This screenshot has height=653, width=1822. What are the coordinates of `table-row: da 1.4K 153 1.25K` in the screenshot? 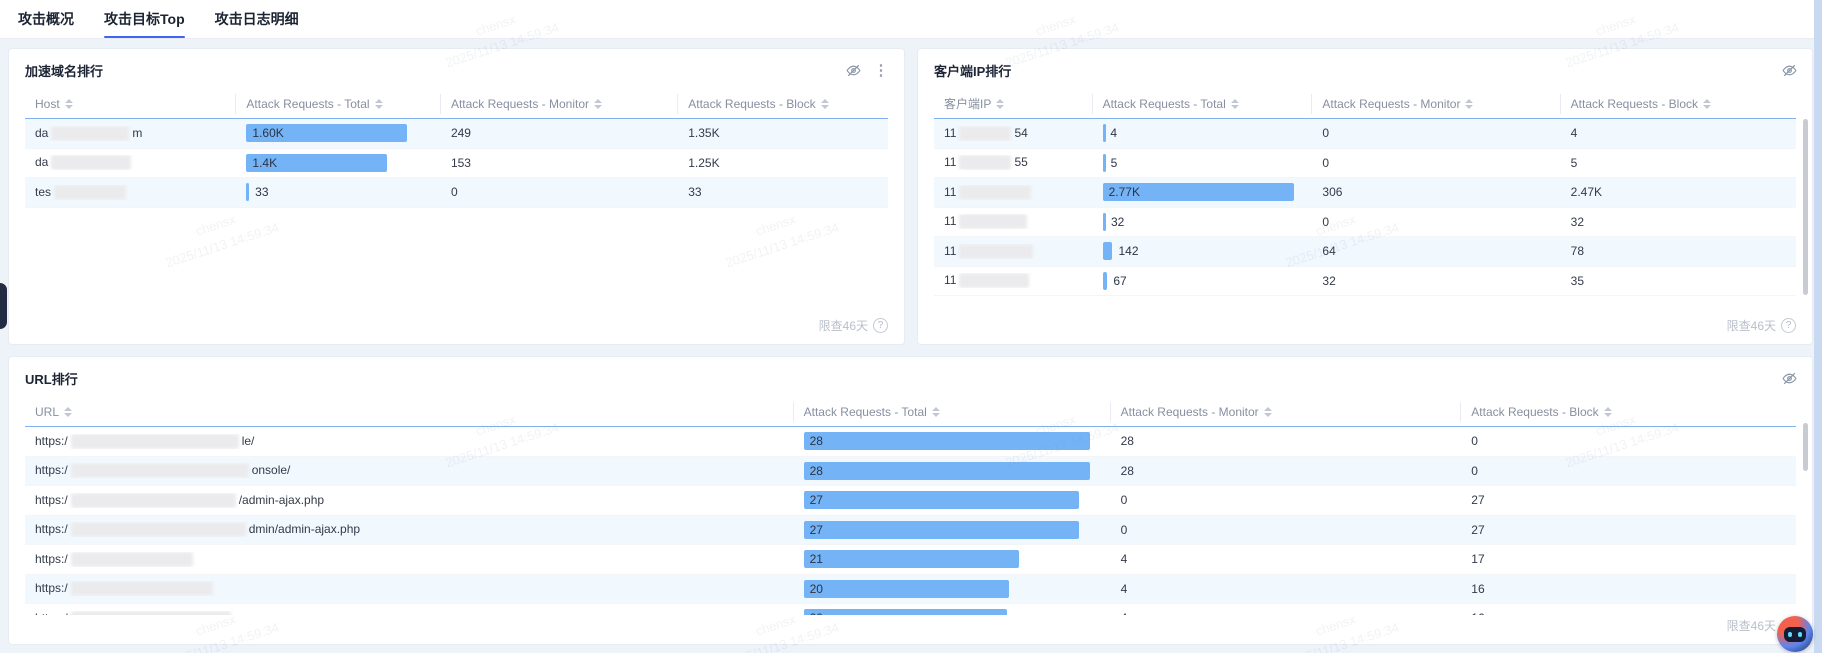 It's located at (456, 163).